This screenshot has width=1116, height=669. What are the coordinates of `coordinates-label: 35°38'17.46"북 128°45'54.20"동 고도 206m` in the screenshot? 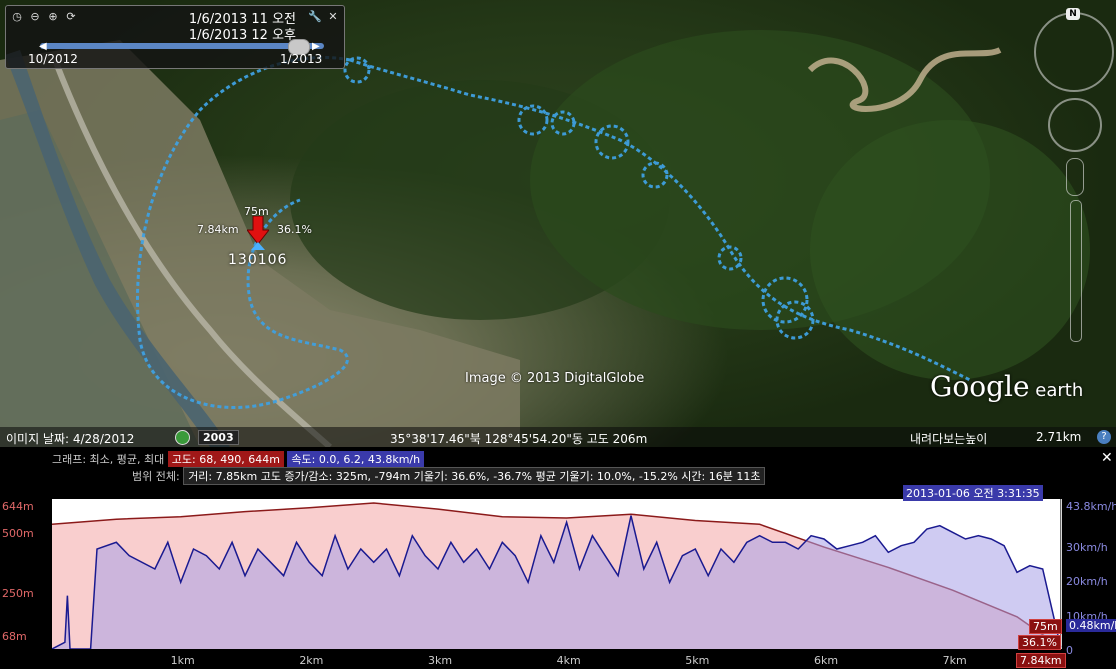 It's located at (519, 439).